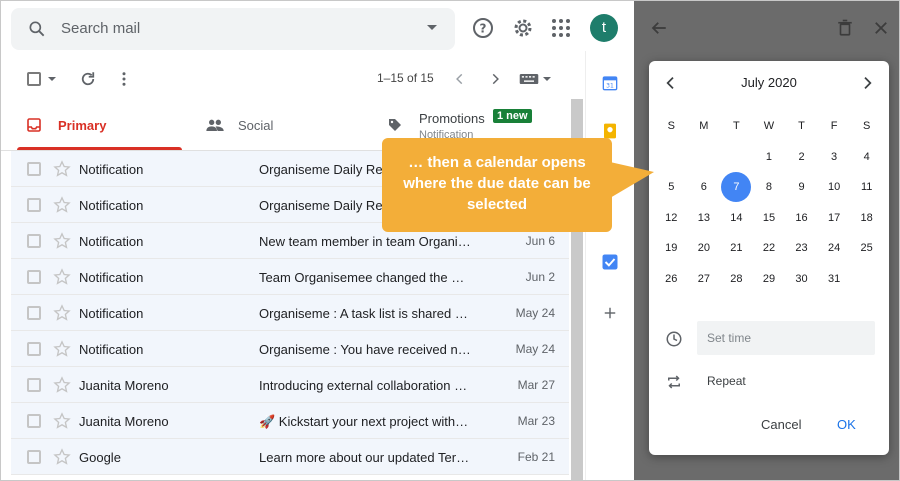 This screenshot has width=900, height=481. Describe the element at coordinates (82, 125) in the screenshot. I see `tab-label: Primary` at that location.